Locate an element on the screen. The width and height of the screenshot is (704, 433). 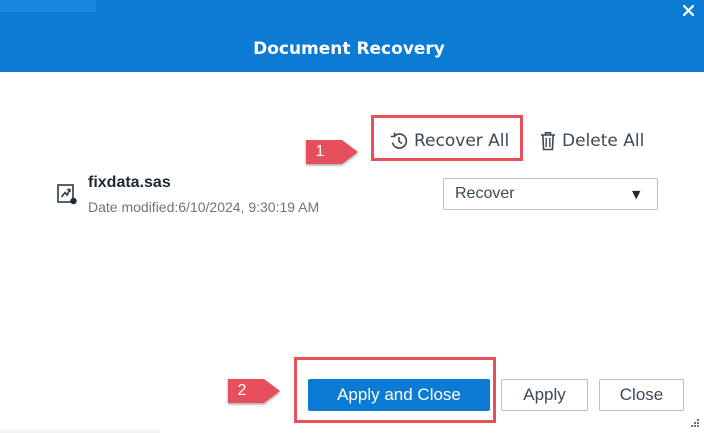
callout-marker-2: 2 is located at coordinates (255, 391).